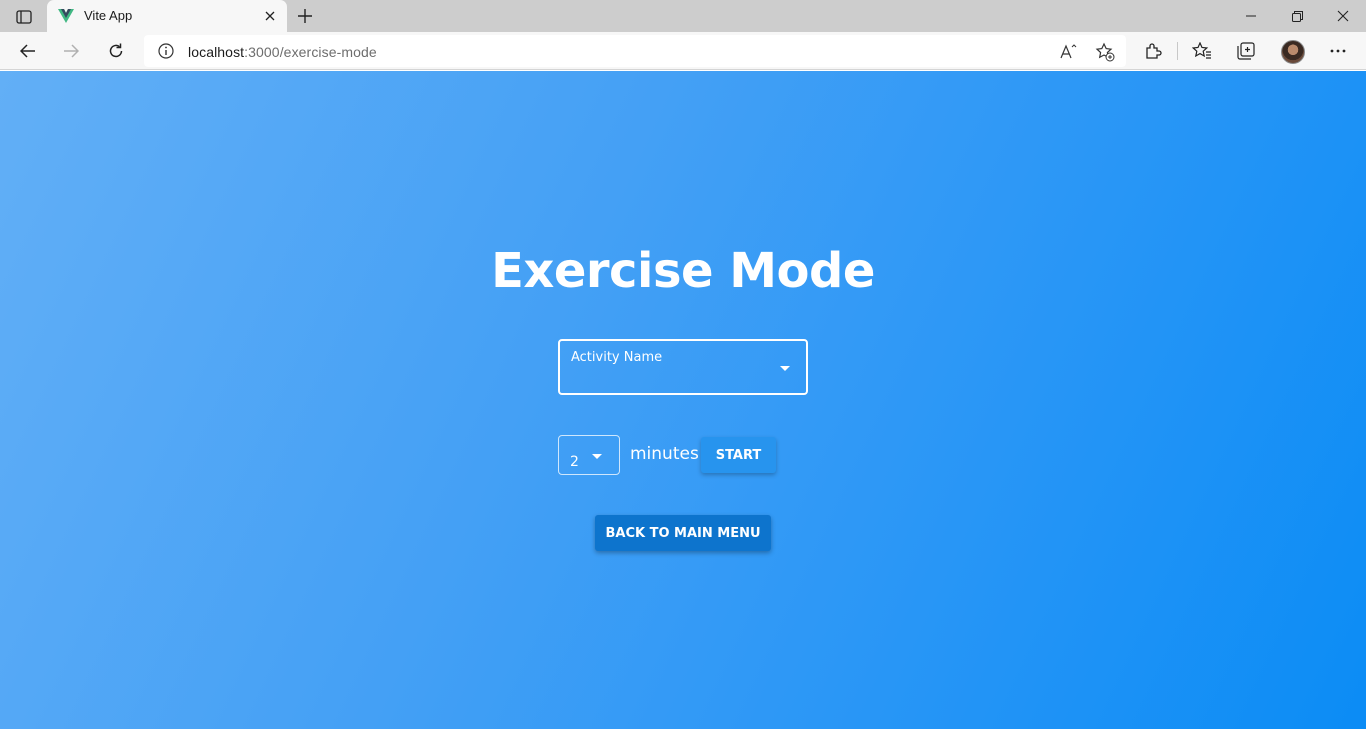  What do you see at coordinates (1343, 16) in the screenshot?
I see `close-window-icon` at bounding box center [1343, 16].